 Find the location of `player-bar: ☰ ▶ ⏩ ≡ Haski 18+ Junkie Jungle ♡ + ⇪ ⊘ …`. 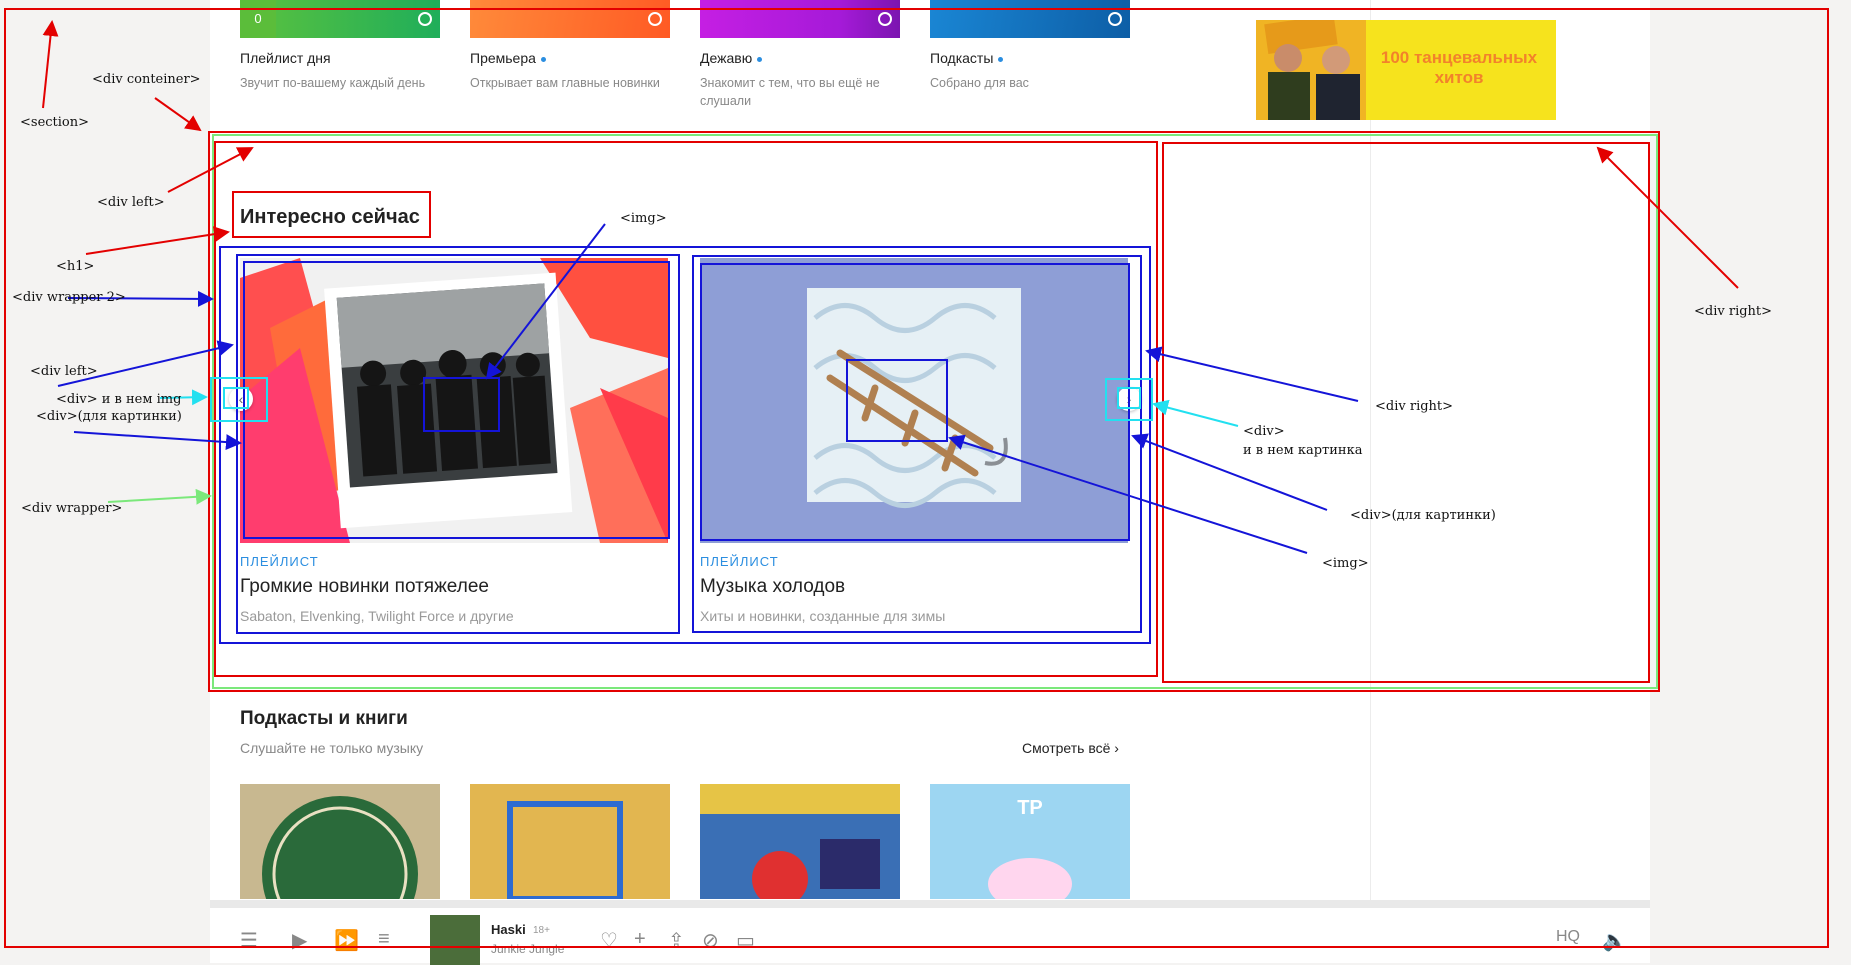

player-bar: ☰ ▶ ⏩ ≡ Haski 18+ Junkie Jungle ♡ + ⇪ ⊘ … is located at coordinates (930, 932).